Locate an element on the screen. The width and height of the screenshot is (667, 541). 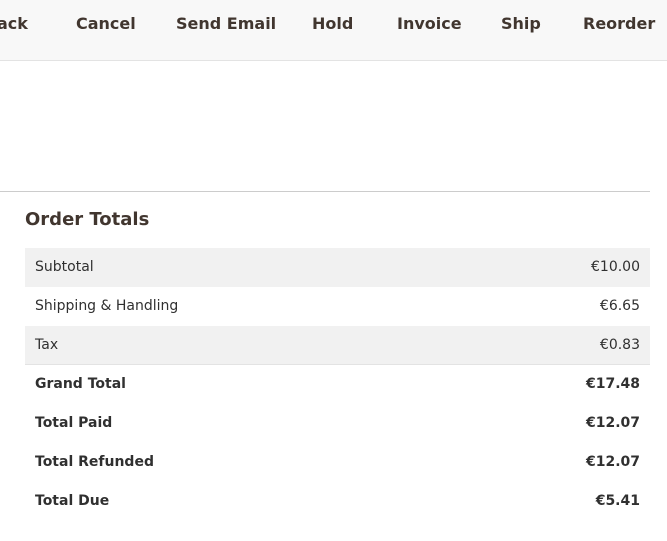
cancel-button: Cancel is located at coordinates (106, 24).